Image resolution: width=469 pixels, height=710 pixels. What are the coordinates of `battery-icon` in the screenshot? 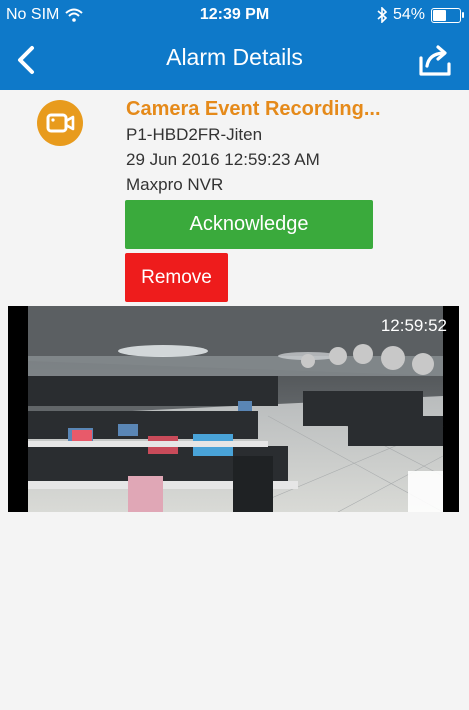 It's located at (447, 15).